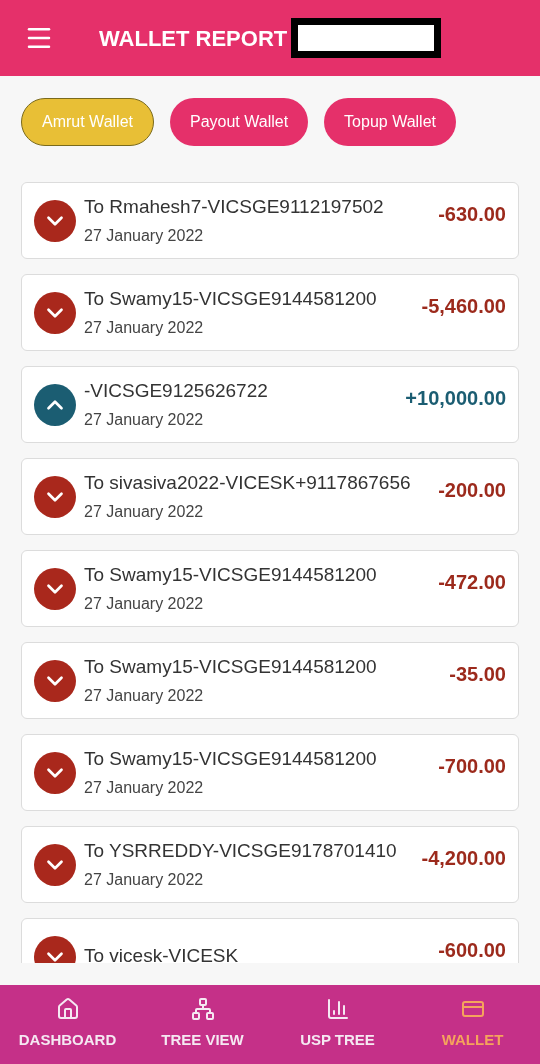 The width and height of the screenshot is (540, 1064). Describe the element at coordinates (270, 312) in the screenshot. I see `transaction-card: To Swamy15-VICSGE9144581200 27 January 2022 -5,460.00` at that location.